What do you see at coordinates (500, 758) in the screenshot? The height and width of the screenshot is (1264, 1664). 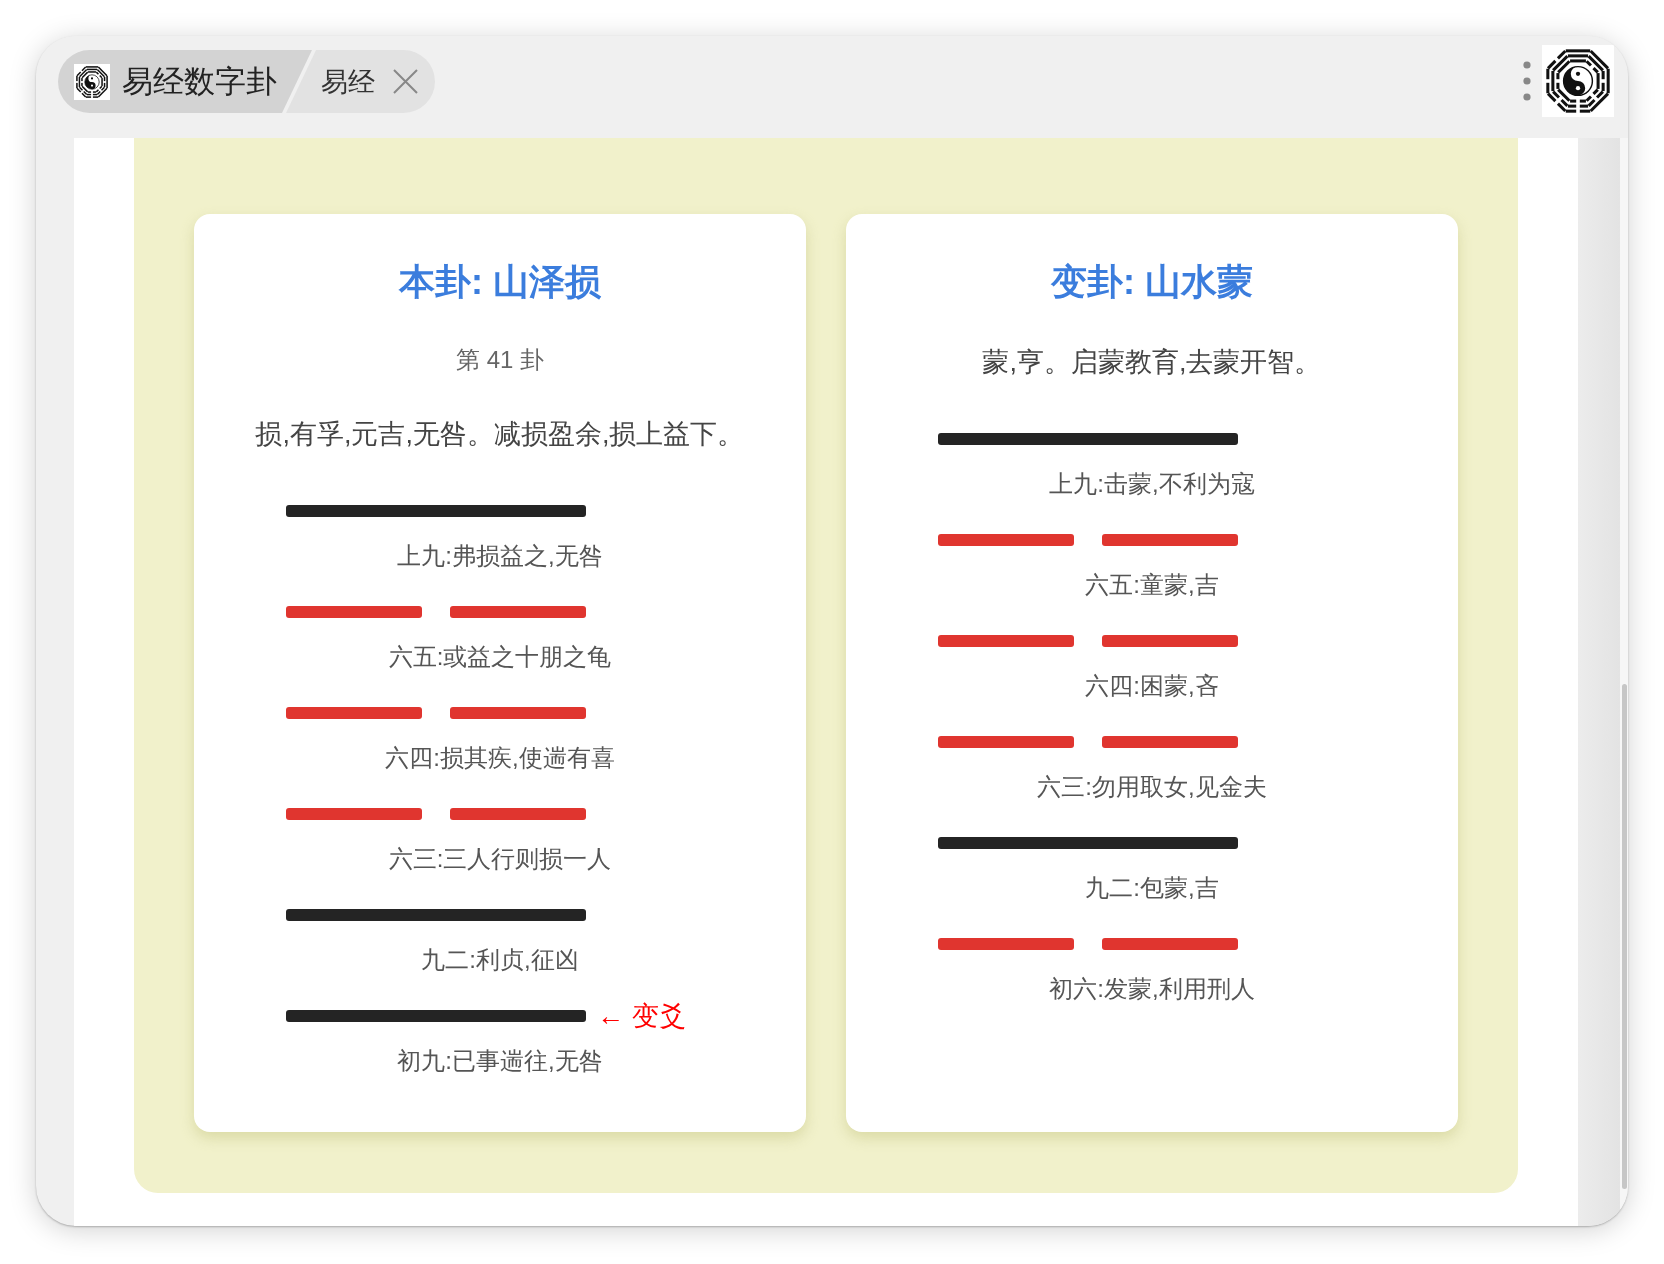 I see `line-text: 六四:损其疾,使遄有喜` at bounding box center [500, 758].